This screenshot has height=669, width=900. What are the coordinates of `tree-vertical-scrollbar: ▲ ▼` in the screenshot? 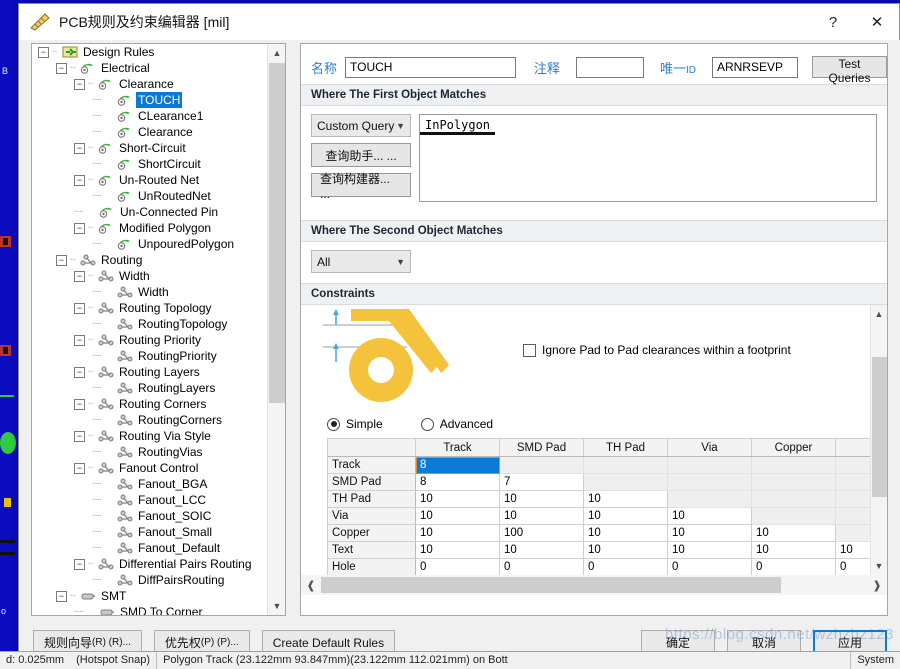 It's located at (276, 329).